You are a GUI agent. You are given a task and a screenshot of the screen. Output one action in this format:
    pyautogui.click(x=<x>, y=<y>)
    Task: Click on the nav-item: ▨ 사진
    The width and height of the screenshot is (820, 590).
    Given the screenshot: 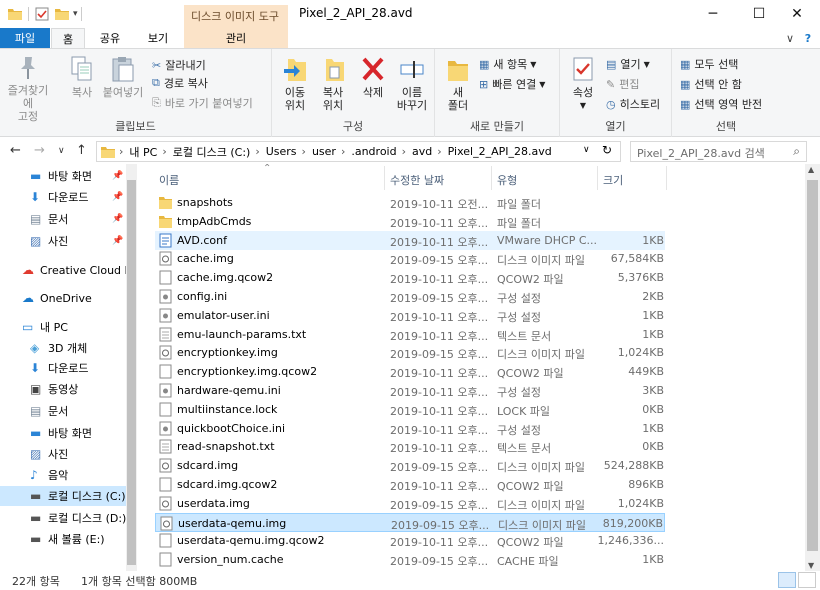 What is the action you would take?
    pyautogui.click(x=63, y=454)
    